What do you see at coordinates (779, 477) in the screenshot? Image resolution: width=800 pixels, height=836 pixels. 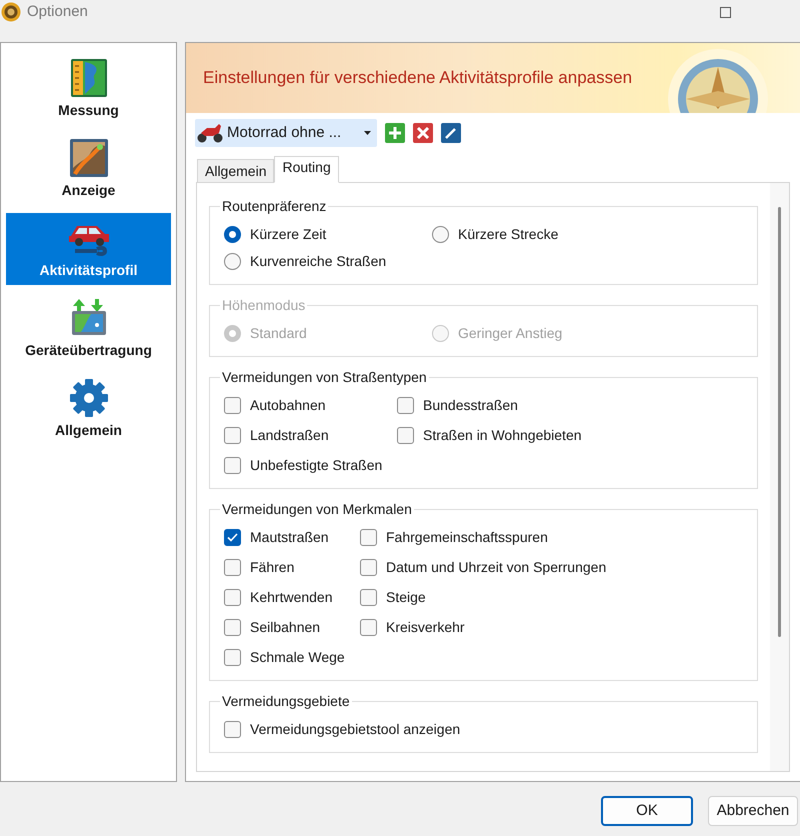 I see `scrollbar` at bounding box center [779, 477].